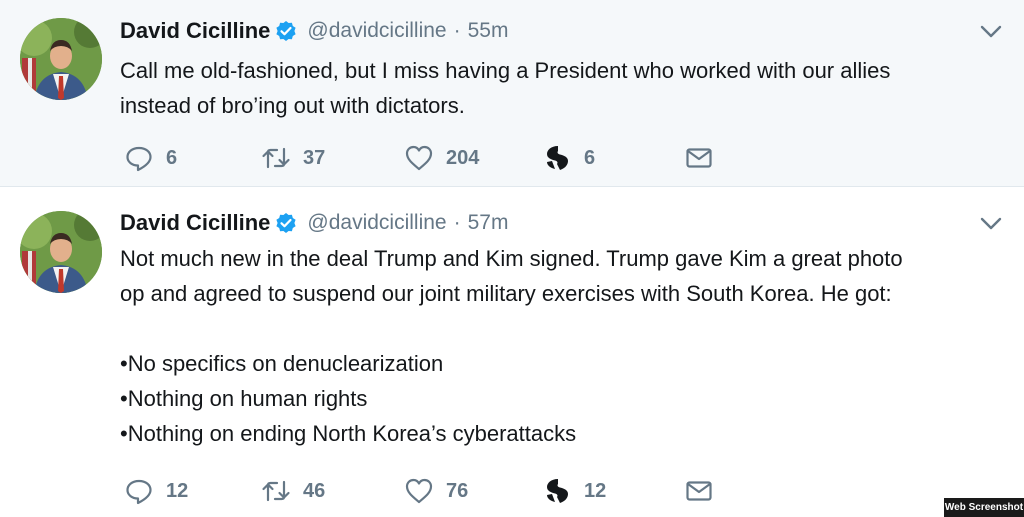 The width and height of the screenshot is (1024, 517). Describe the element at coordinates (984, 507) in the screenshot. I see `watermark: Web Screenshot` at that location.